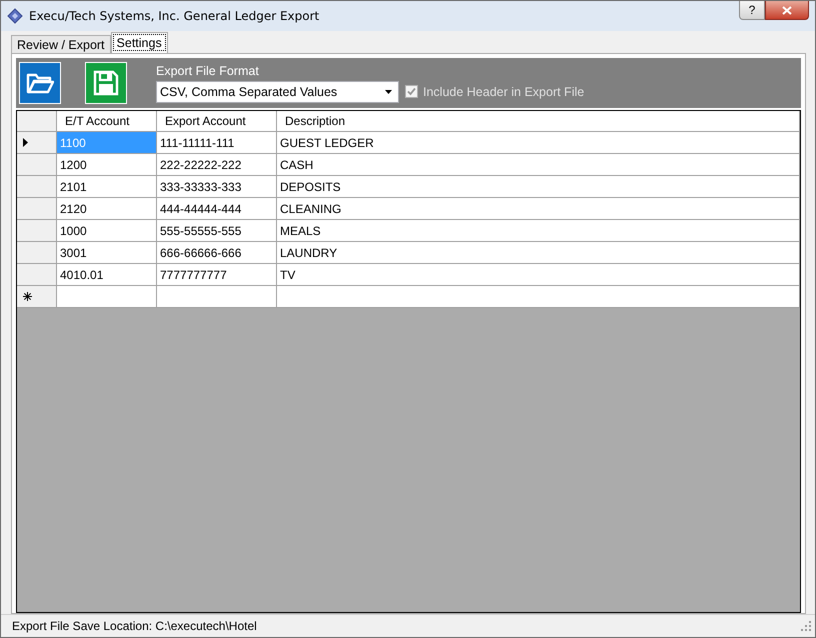 The width and height of the screenshot is (816, 638). I want to click on table-cell: 222-22222-222, so click(217, 165).